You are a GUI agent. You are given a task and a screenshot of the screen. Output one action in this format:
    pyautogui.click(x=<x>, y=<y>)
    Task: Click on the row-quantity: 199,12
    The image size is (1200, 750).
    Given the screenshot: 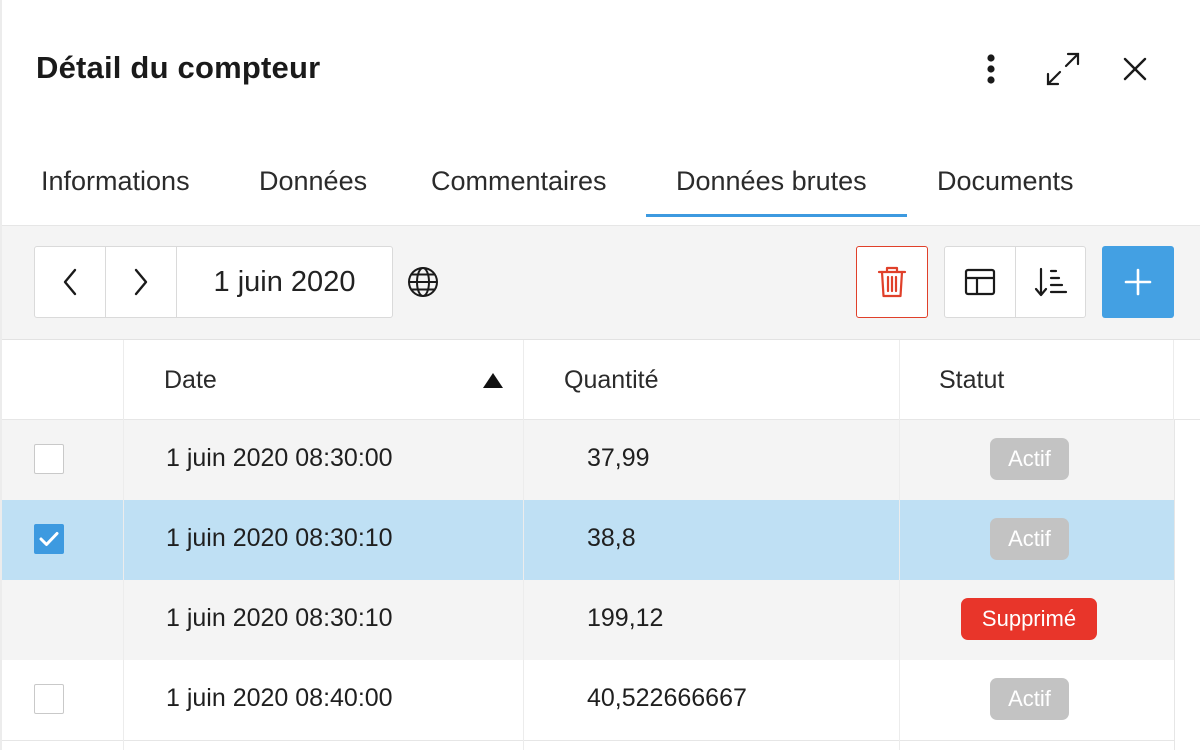 What is the action you would take?
    pyautogui.click(x=625, y=618)
    